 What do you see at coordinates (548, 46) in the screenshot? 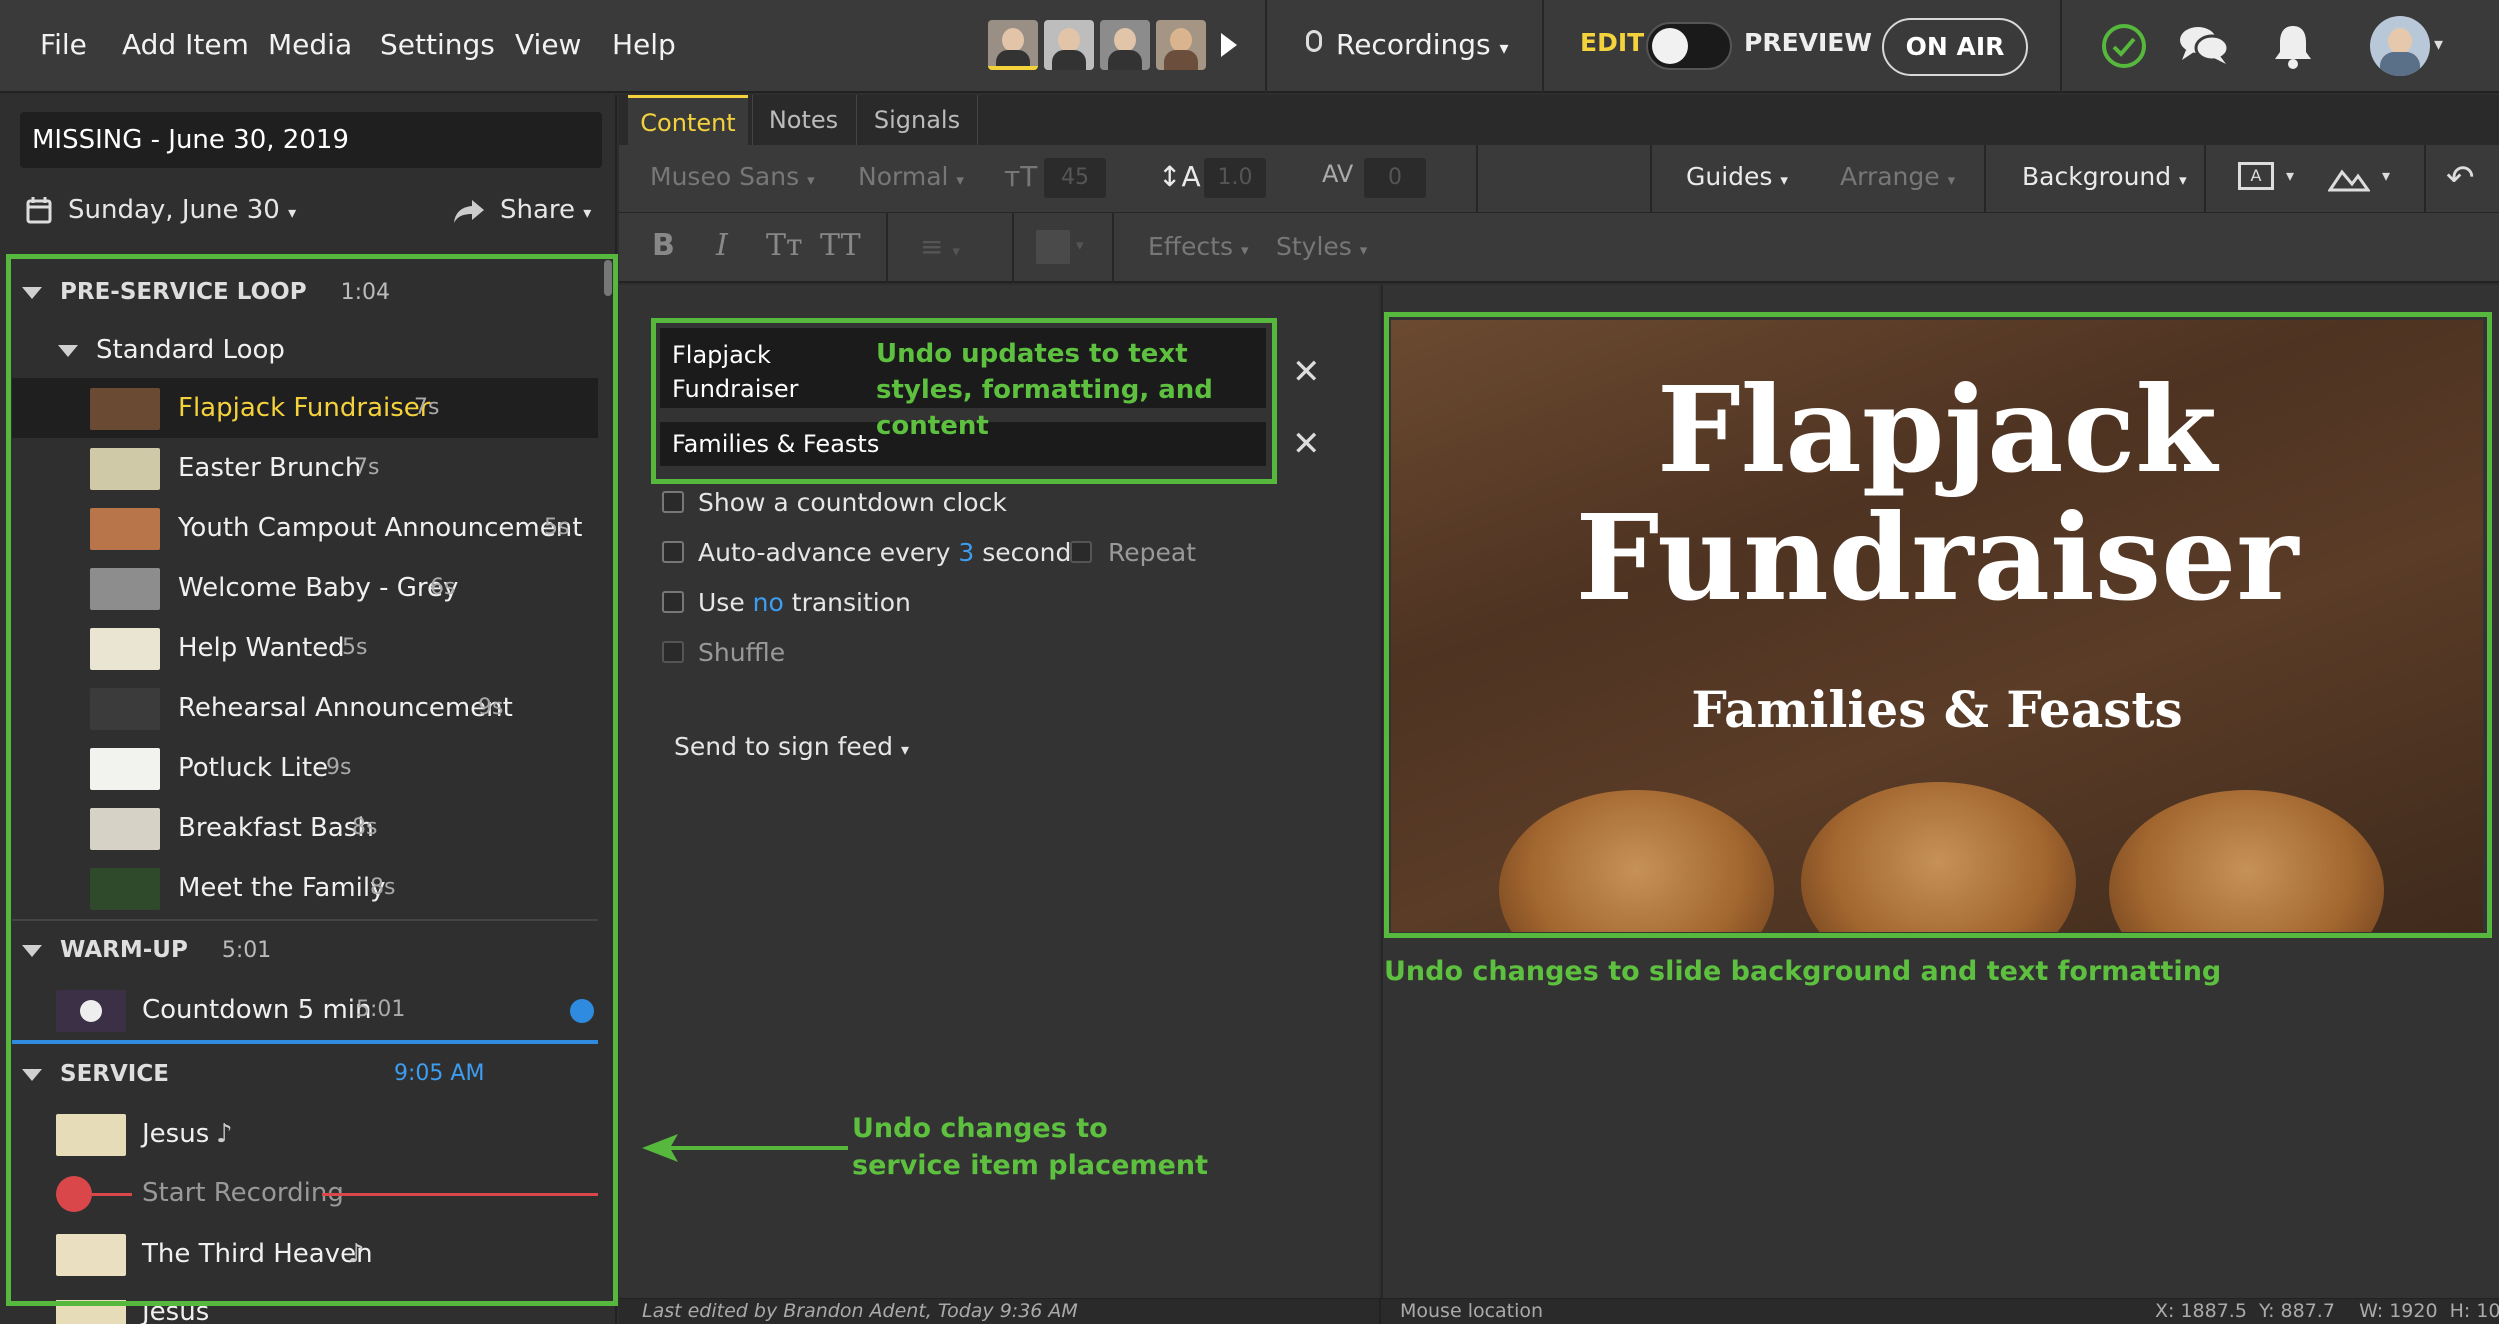
I see `menu-view: View` at bounding box center [548, 46].